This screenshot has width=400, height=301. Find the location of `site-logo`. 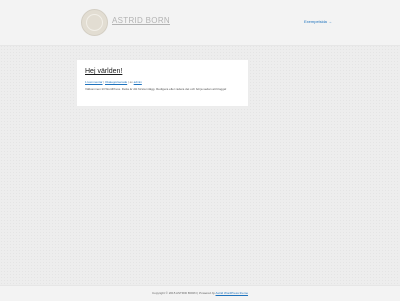

site-logo is located at coordinates (94, 22).